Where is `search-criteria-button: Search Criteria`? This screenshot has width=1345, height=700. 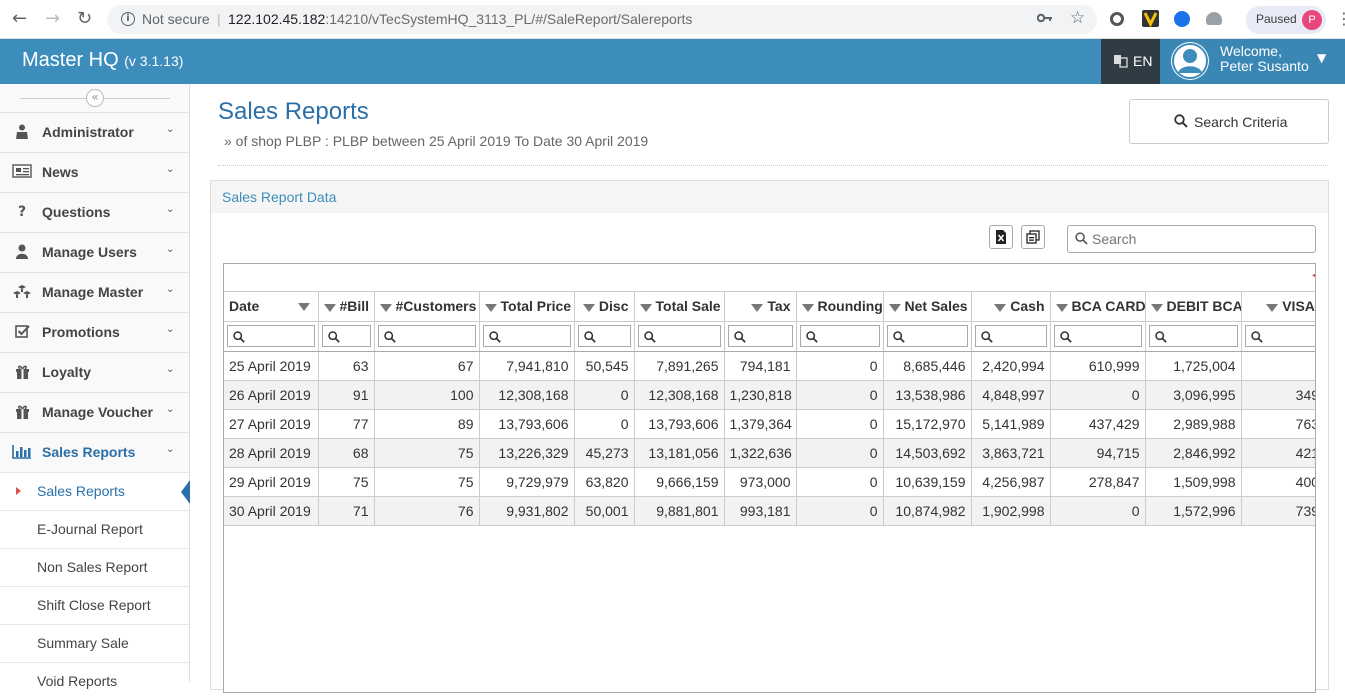
search-criteria-button: Search Criteria is located at coordinates (1229, 121).